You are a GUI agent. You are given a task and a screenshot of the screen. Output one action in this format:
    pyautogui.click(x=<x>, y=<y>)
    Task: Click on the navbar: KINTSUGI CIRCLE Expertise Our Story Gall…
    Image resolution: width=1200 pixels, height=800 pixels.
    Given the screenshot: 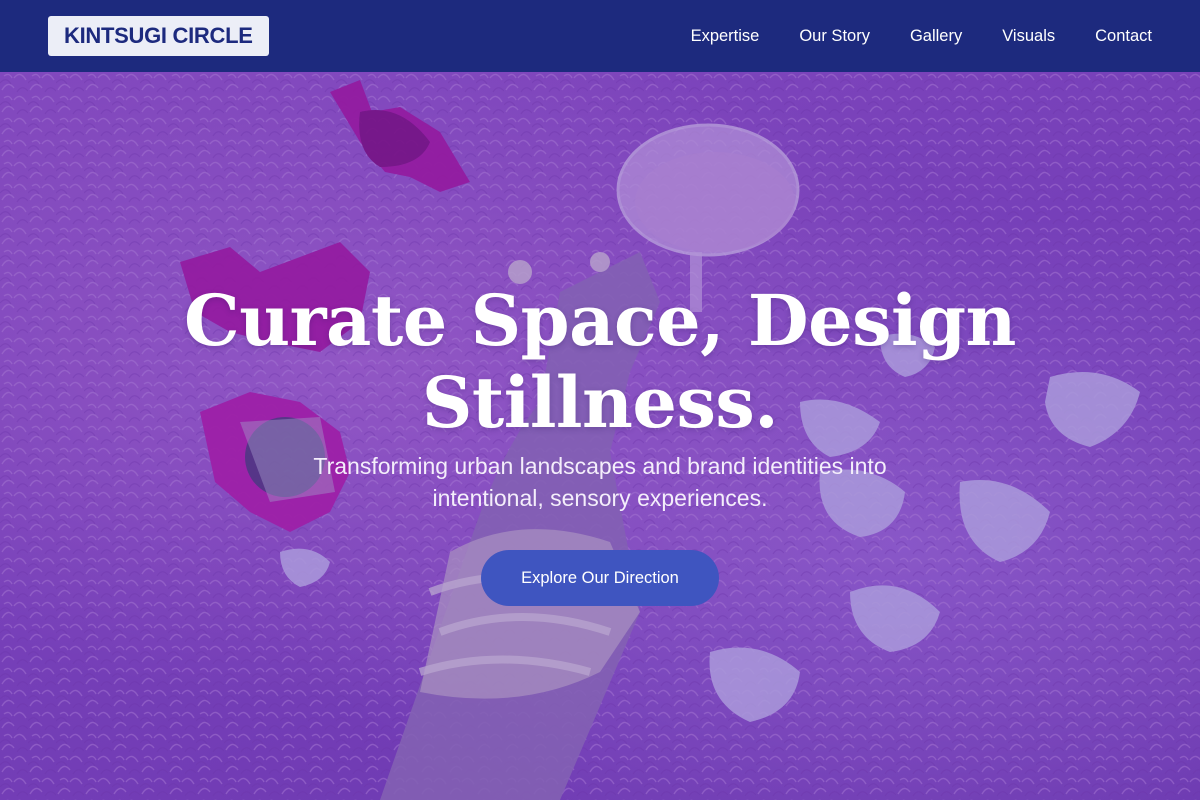 What is the action you would take?
    pyautogui.click(x=600, y=36)
    